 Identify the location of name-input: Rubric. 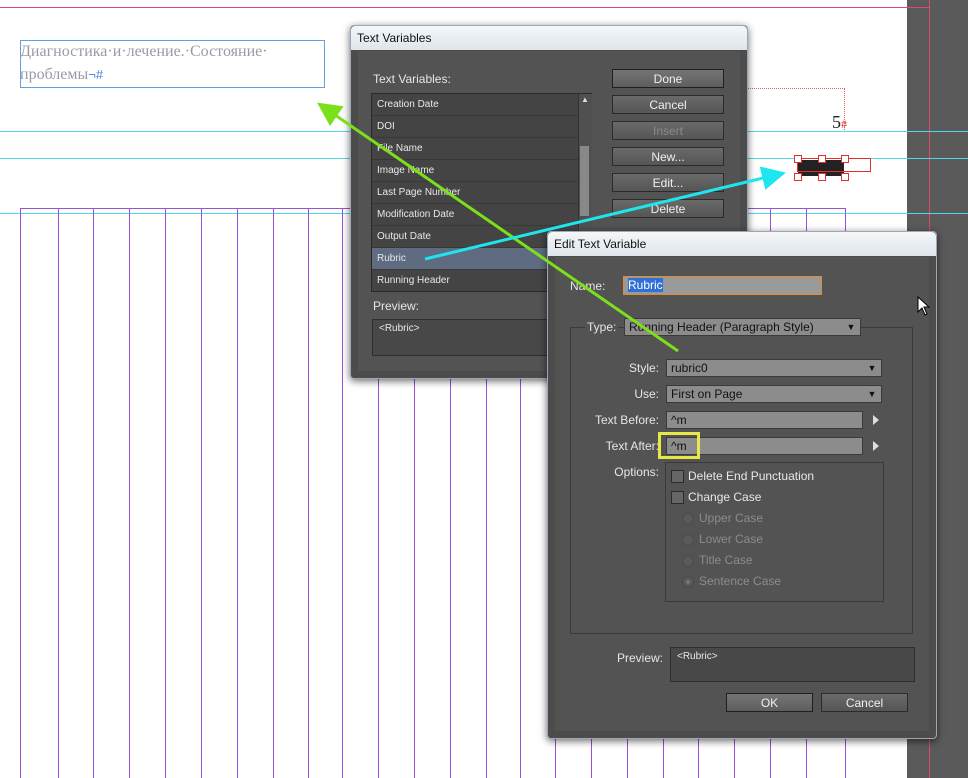
(722, 285).